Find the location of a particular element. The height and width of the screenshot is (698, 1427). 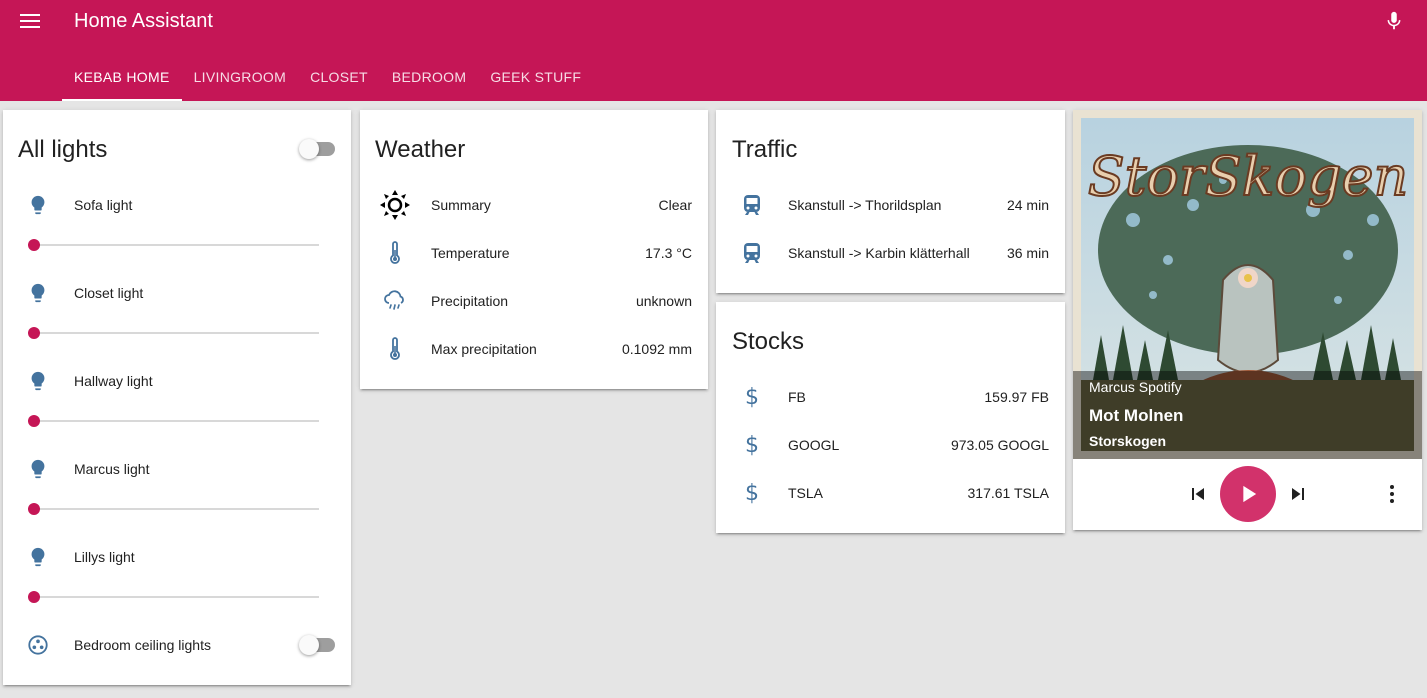

app-title: Home Assistant is located at coordinates (143, 21).